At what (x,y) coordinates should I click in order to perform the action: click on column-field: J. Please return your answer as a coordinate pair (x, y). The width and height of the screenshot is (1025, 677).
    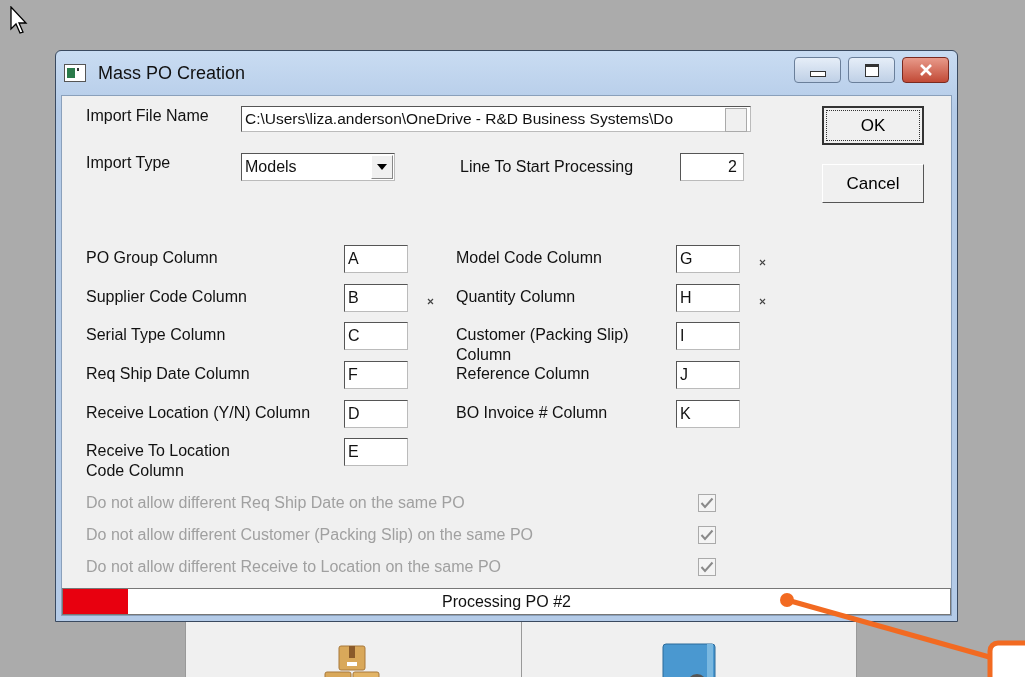
    Looking at the image, I should click on (708, 375).